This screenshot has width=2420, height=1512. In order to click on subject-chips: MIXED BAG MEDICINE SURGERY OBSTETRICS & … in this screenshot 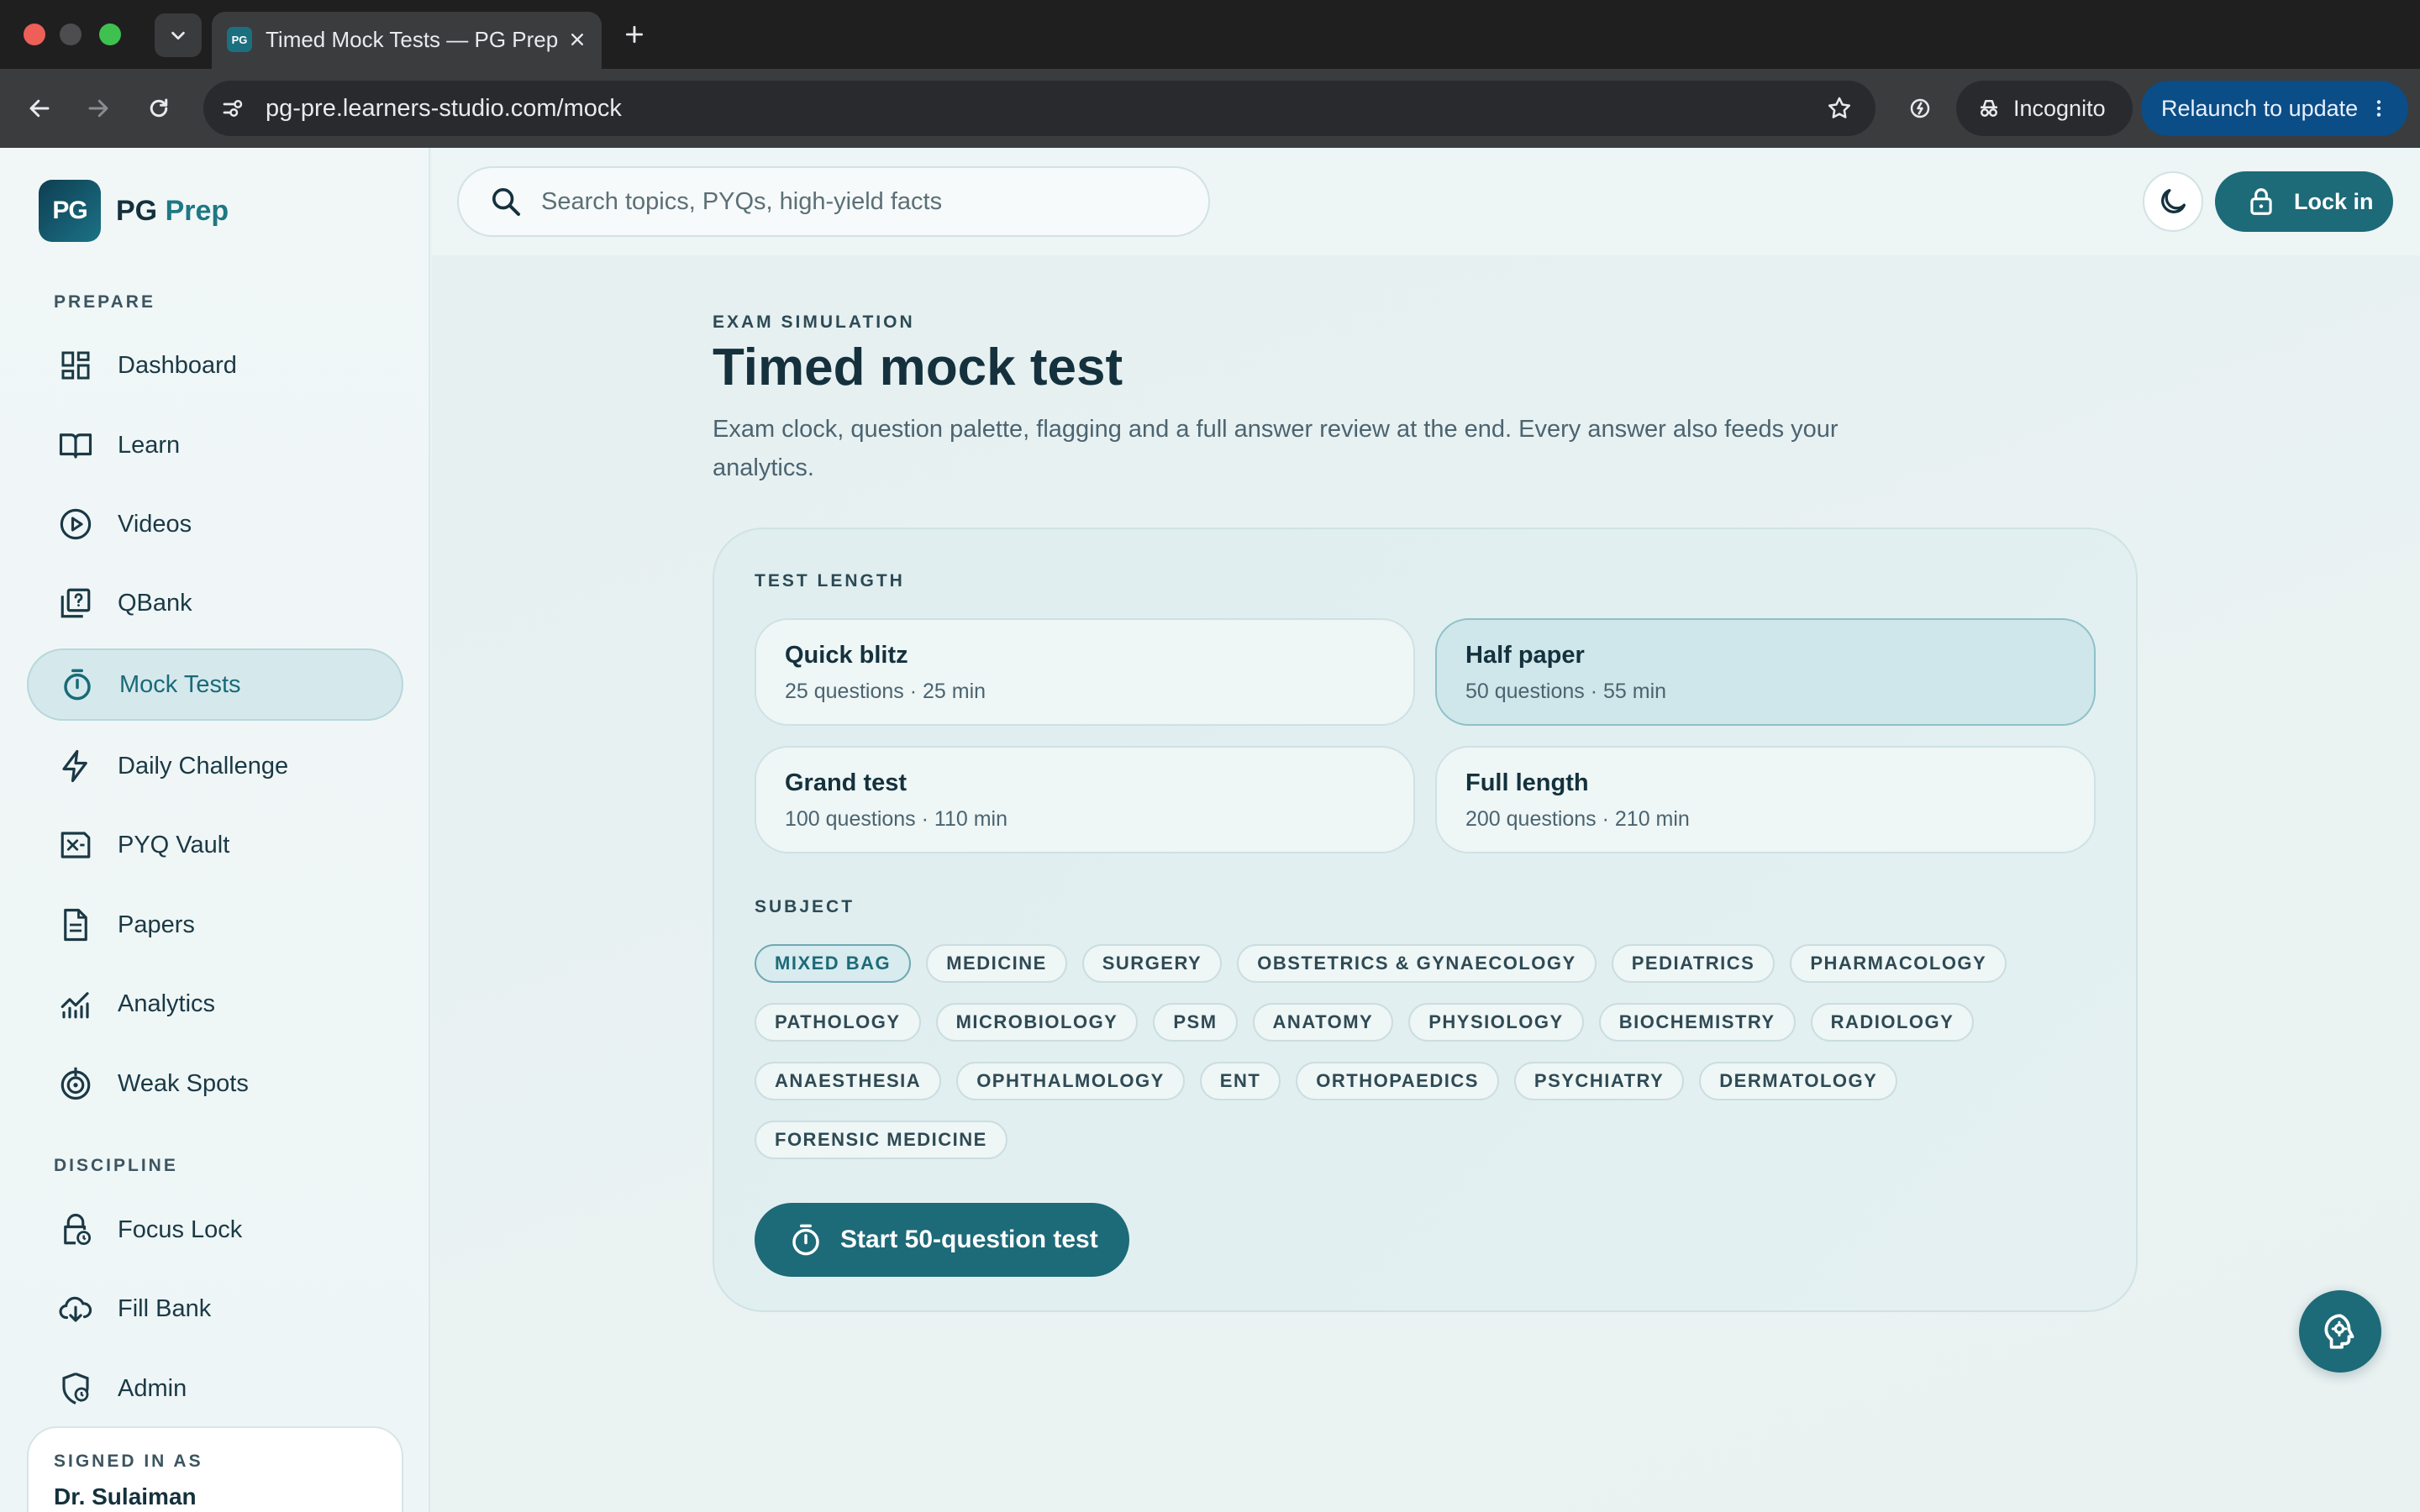, I will do `click(1427, 1061)`.